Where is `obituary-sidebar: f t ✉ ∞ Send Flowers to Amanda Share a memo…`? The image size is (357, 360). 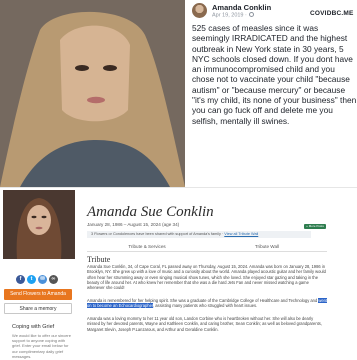
obituary-sidebar: f t ✉ ∞ Send Flowers to Amanda Share a memo… is located at coordinates (39, 274).